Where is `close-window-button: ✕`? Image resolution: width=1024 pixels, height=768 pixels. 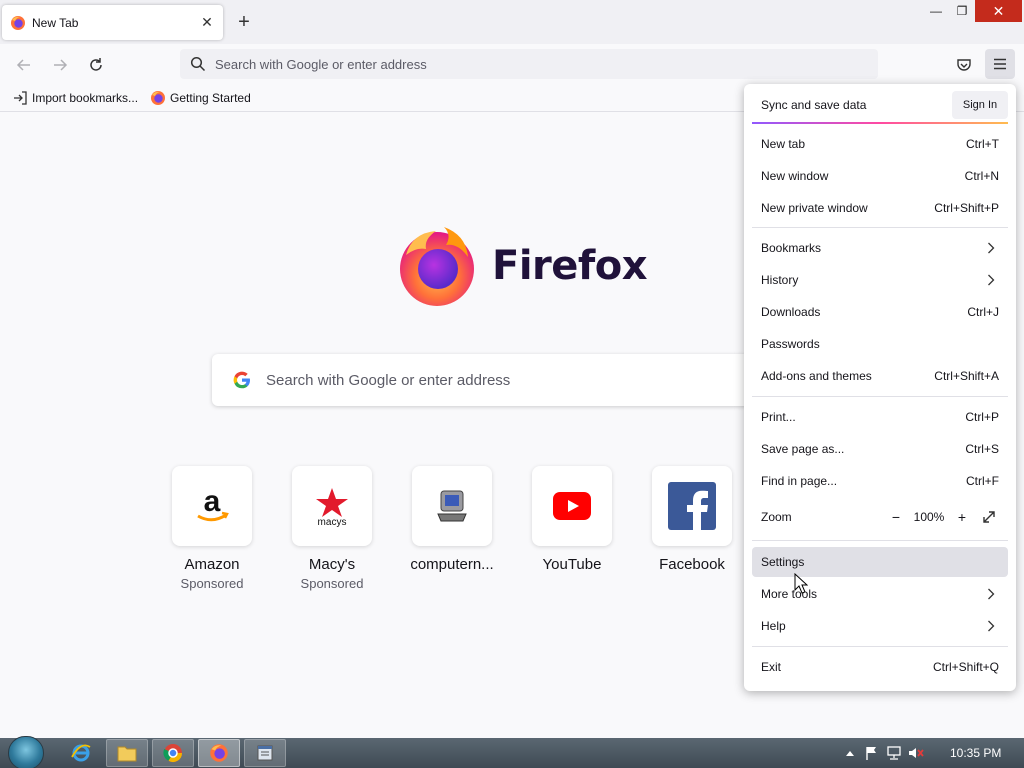 close-window-button: ✕ is located at coordinates (998, 11).